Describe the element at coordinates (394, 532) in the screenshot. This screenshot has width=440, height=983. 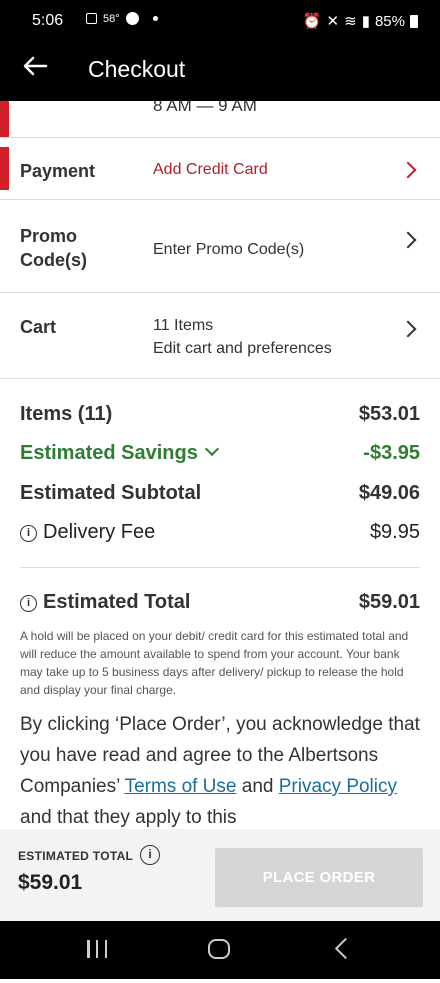
I see `delivery-fee-amount: $9.95` at that location.